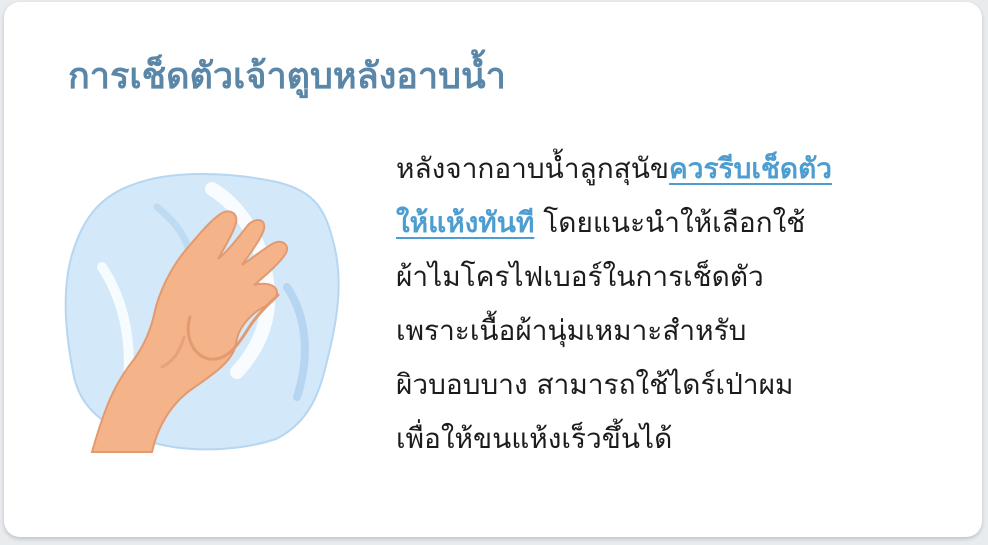 The image size is (988, 545). I want to click on body-line-5: ผิวบอบบาง สามารถใช้ไดร์เป่าผม, so click(595, 384).